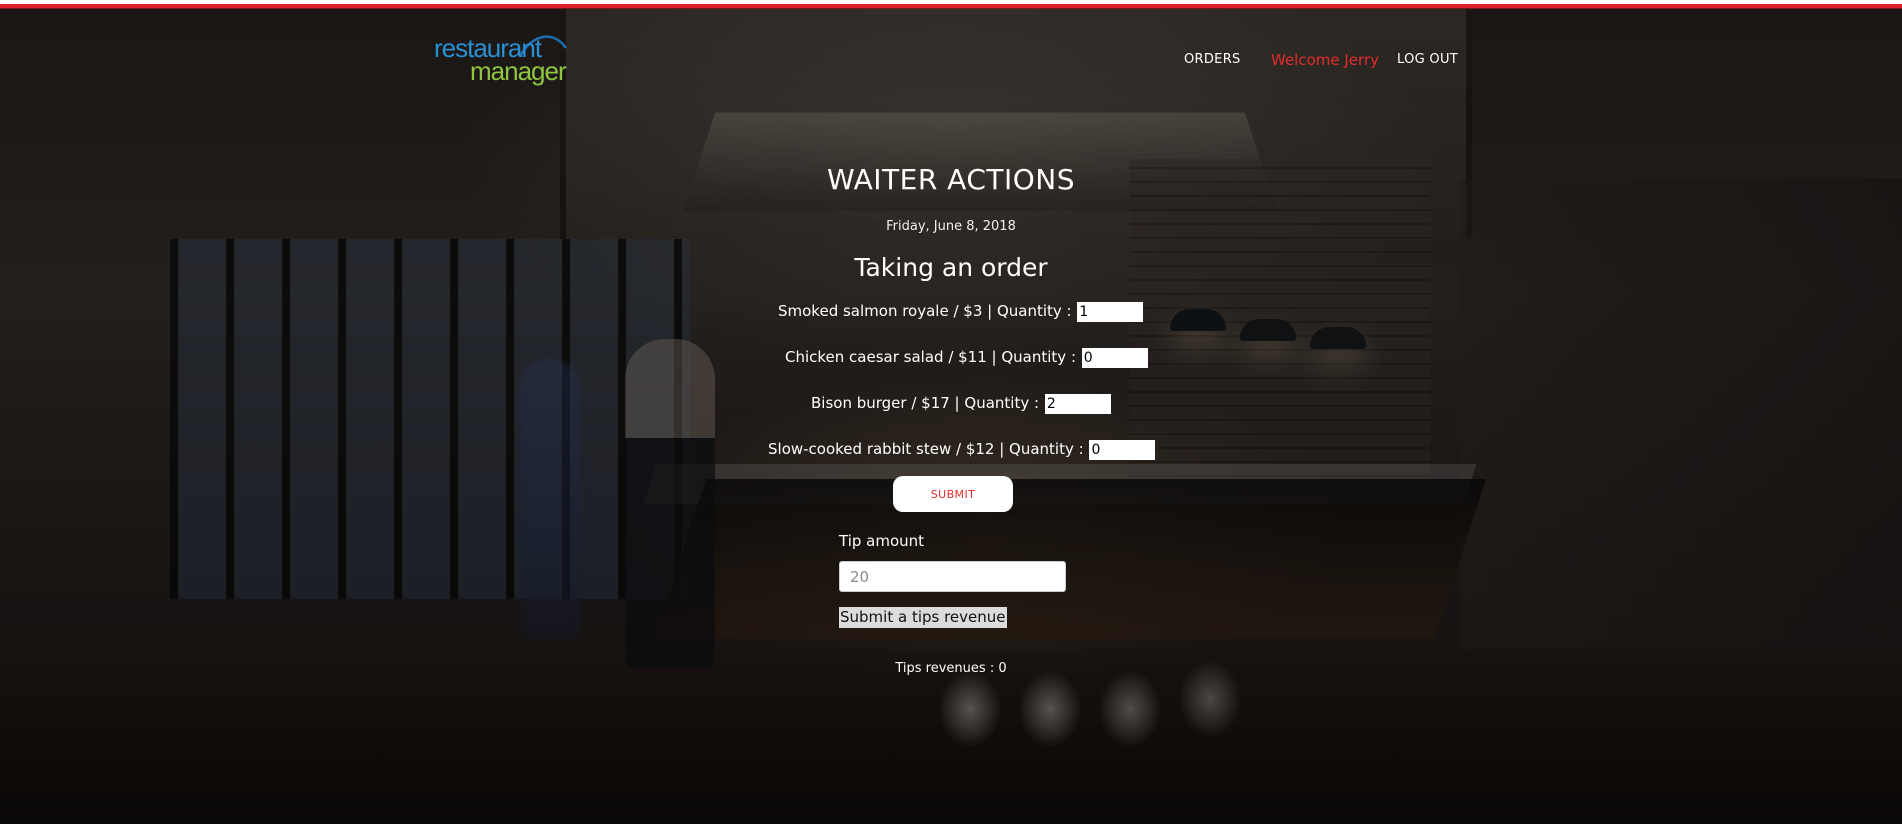 The height and width of the screenshot is (824, 1902). What do you see at coordinates (951, 179) in the screenshot?
I see `page-title: WAITER ACTIONS` at bounding box center [951, 179].